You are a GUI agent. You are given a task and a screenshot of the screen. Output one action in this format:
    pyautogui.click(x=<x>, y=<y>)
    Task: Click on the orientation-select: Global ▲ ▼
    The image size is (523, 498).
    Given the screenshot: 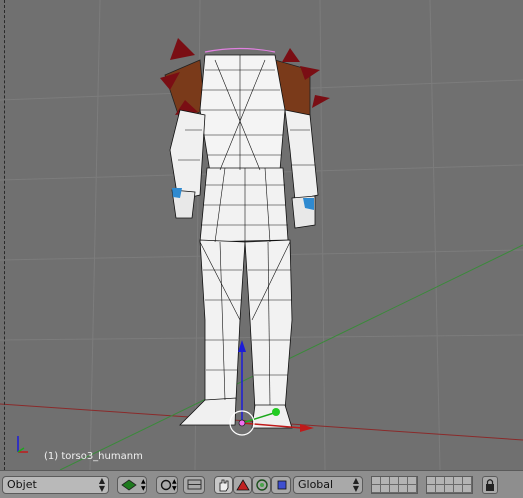 What is the action you would take?
    pyautogui.click(x=328, y=485)
    